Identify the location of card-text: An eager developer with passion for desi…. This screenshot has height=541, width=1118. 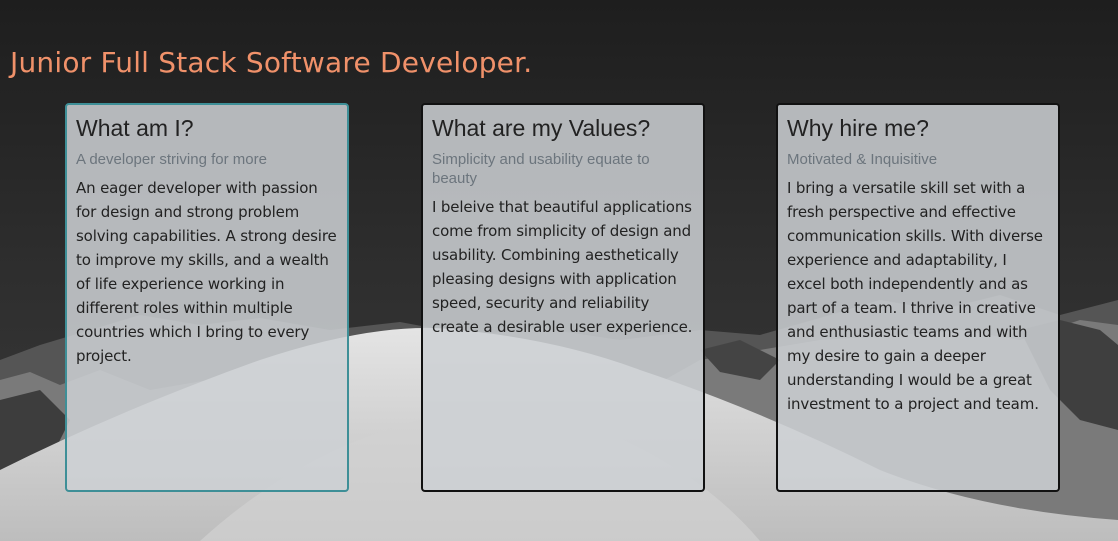
(206, 272).